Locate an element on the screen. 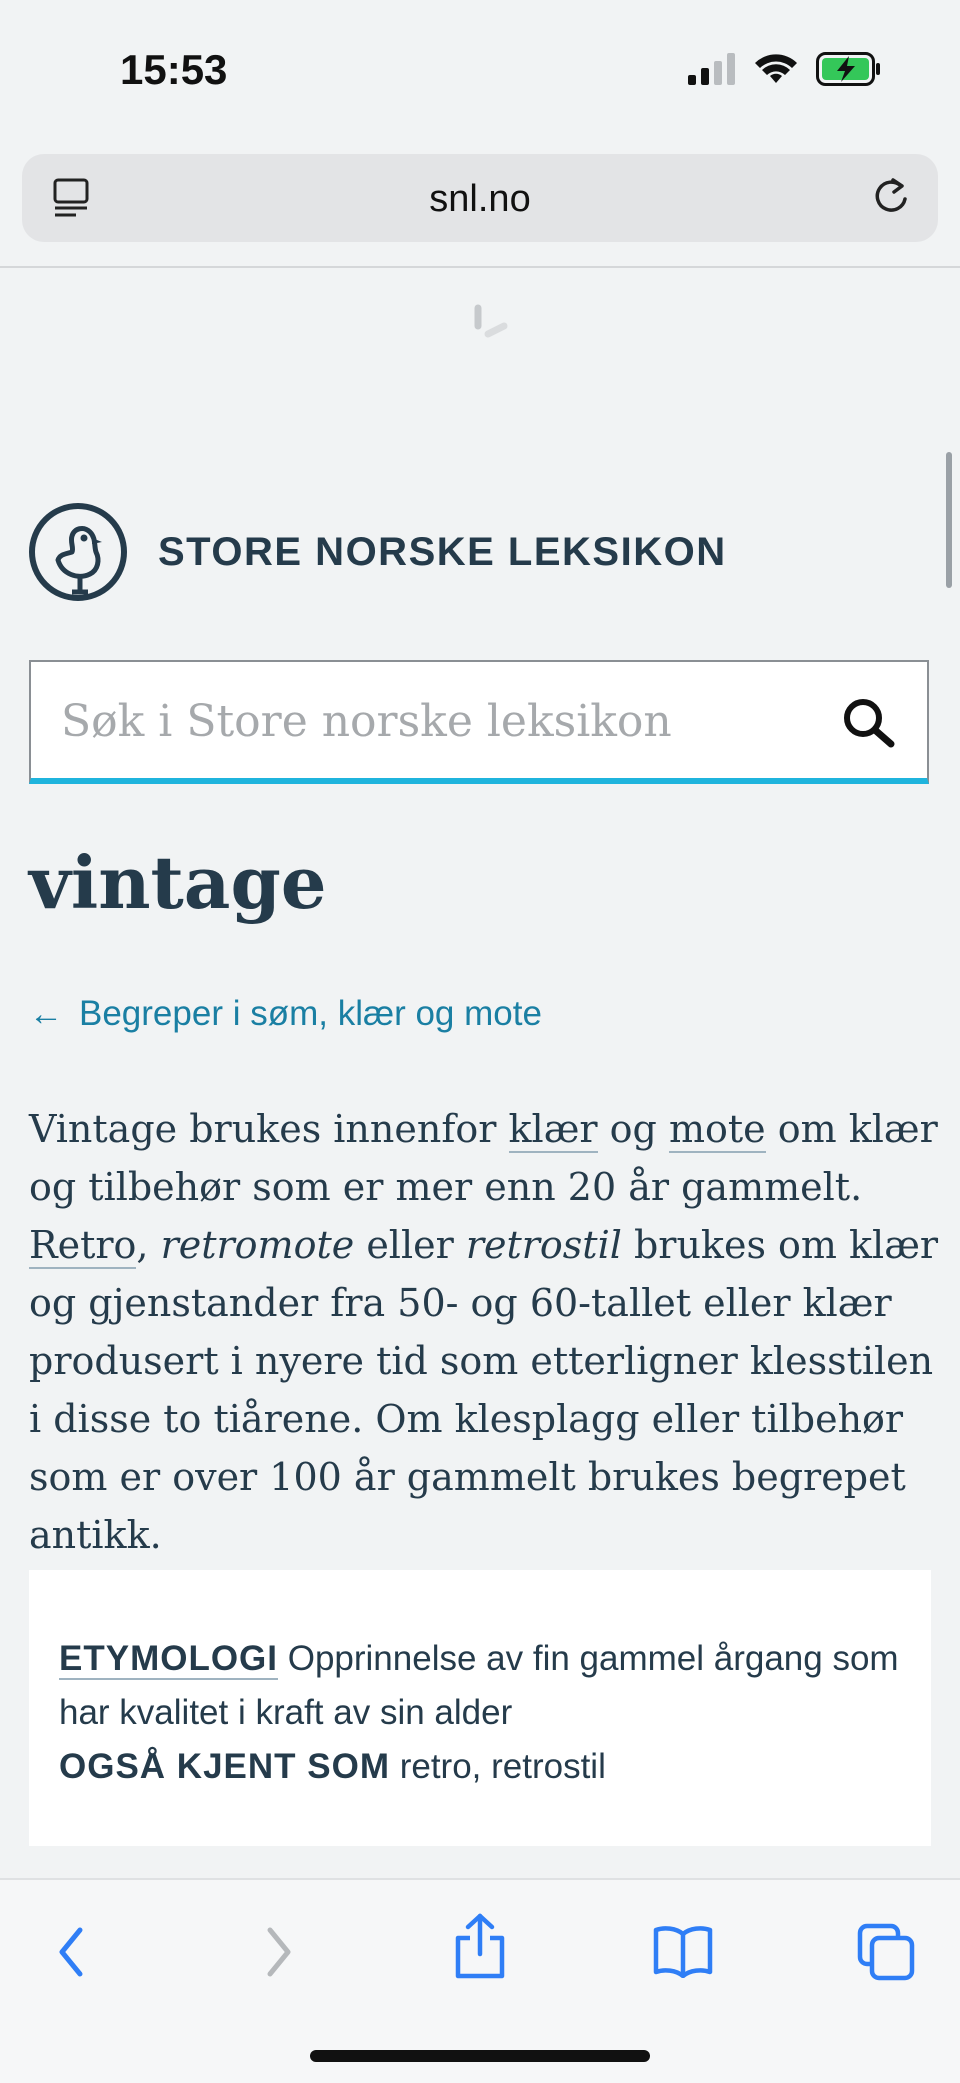 This screenshot has width=960, height=2083. term-retrostil: retrostil is located at coordinates (543, 1245).